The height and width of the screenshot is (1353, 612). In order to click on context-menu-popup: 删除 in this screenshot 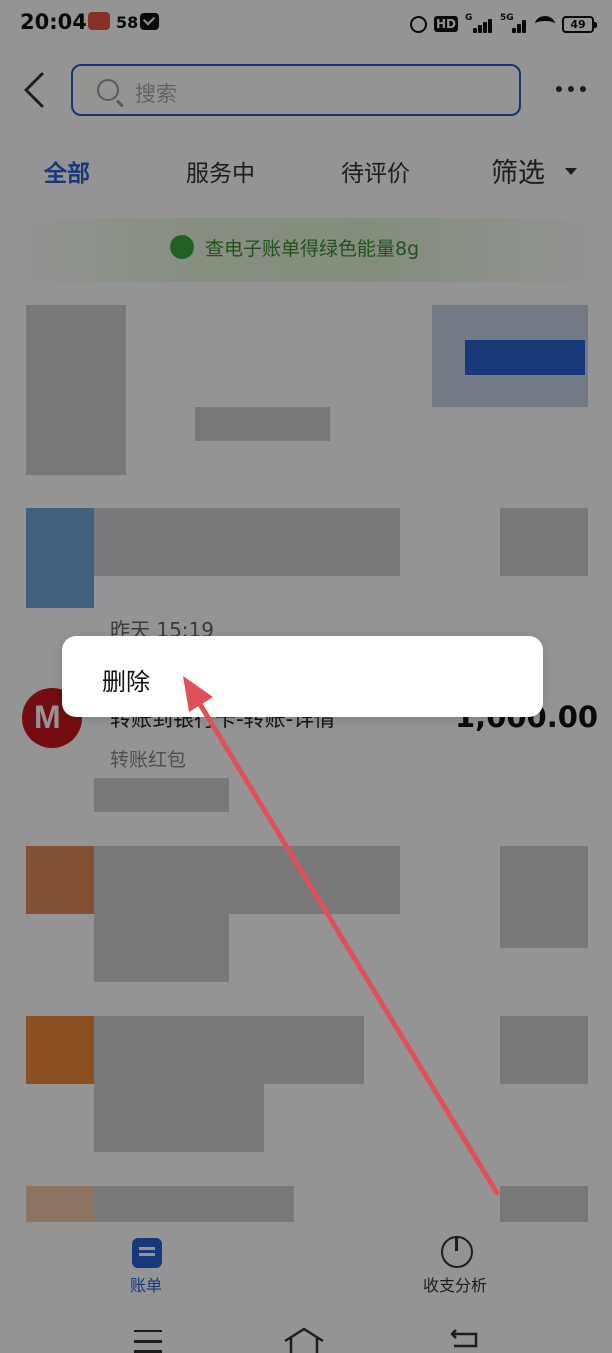, I will do `click(302, 676)`.